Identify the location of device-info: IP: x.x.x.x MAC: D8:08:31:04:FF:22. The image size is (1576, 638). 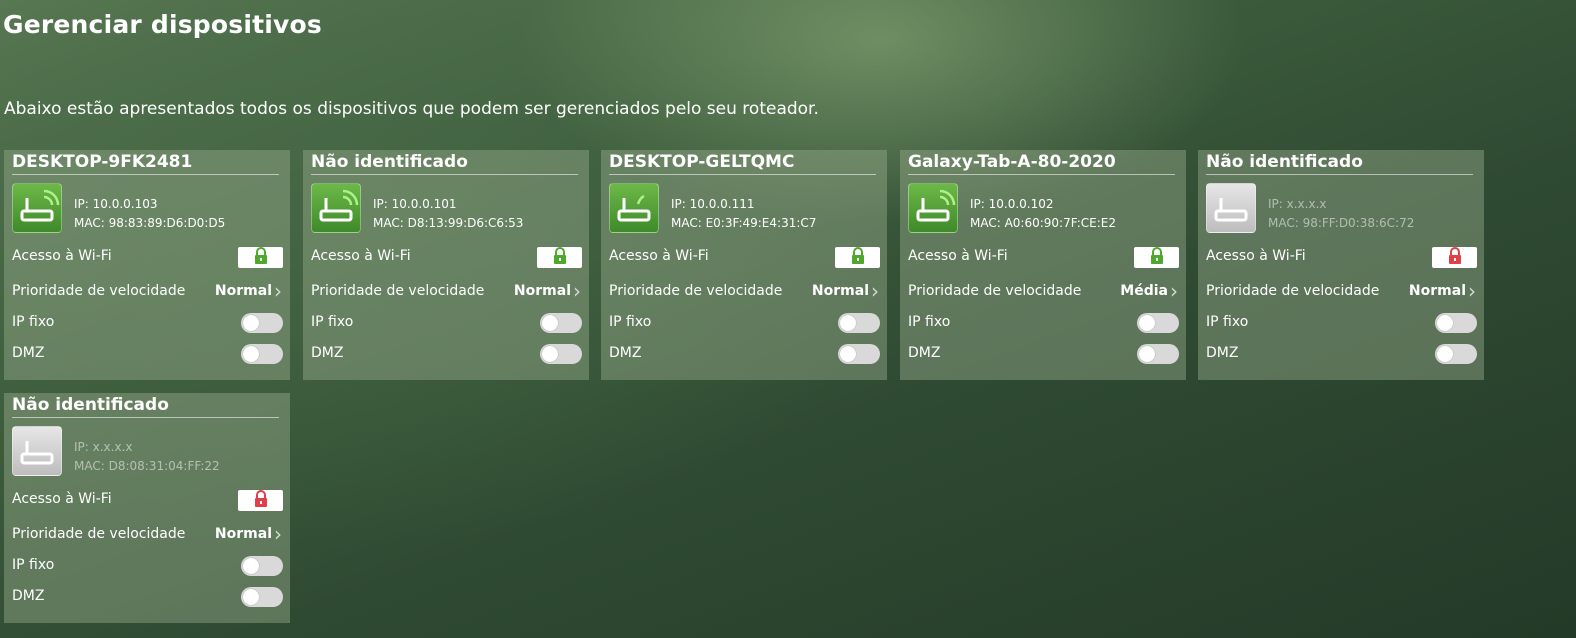
(147, 457).